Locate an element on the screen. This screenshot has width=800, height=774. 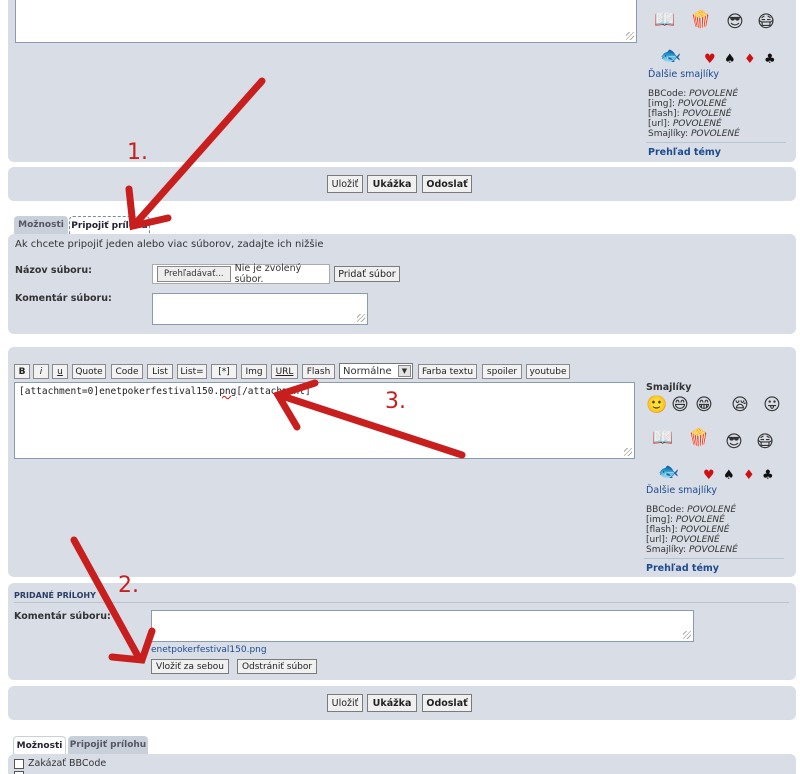
annotation-step-2: 2. is located at coordinates (128, 585).